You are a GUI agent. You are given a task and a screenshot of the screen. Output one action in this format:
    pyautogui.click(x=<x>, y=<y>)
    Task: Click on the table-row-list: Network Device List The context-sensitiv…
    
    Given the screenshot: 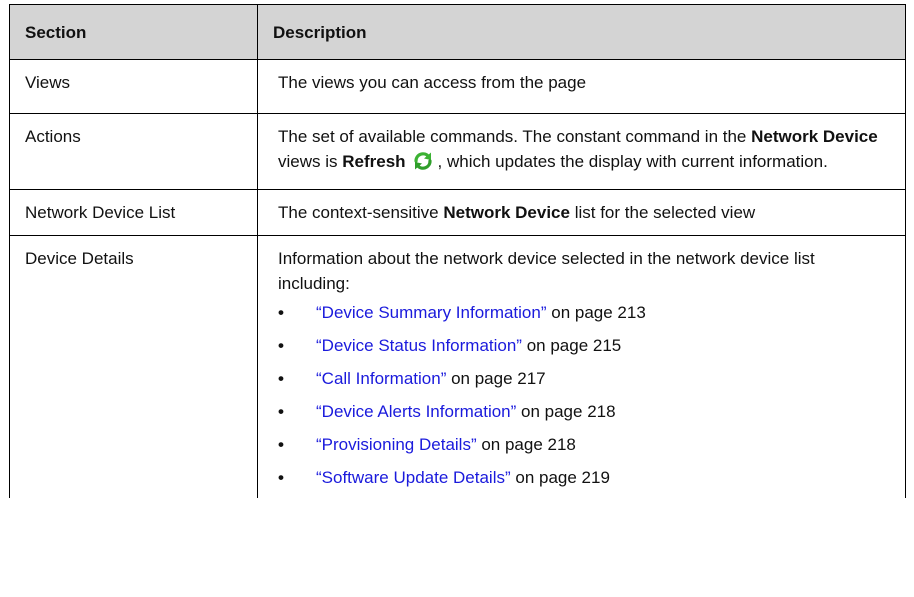 What is the action you would take?
    pyautogui.click(x=457, y=212)
    